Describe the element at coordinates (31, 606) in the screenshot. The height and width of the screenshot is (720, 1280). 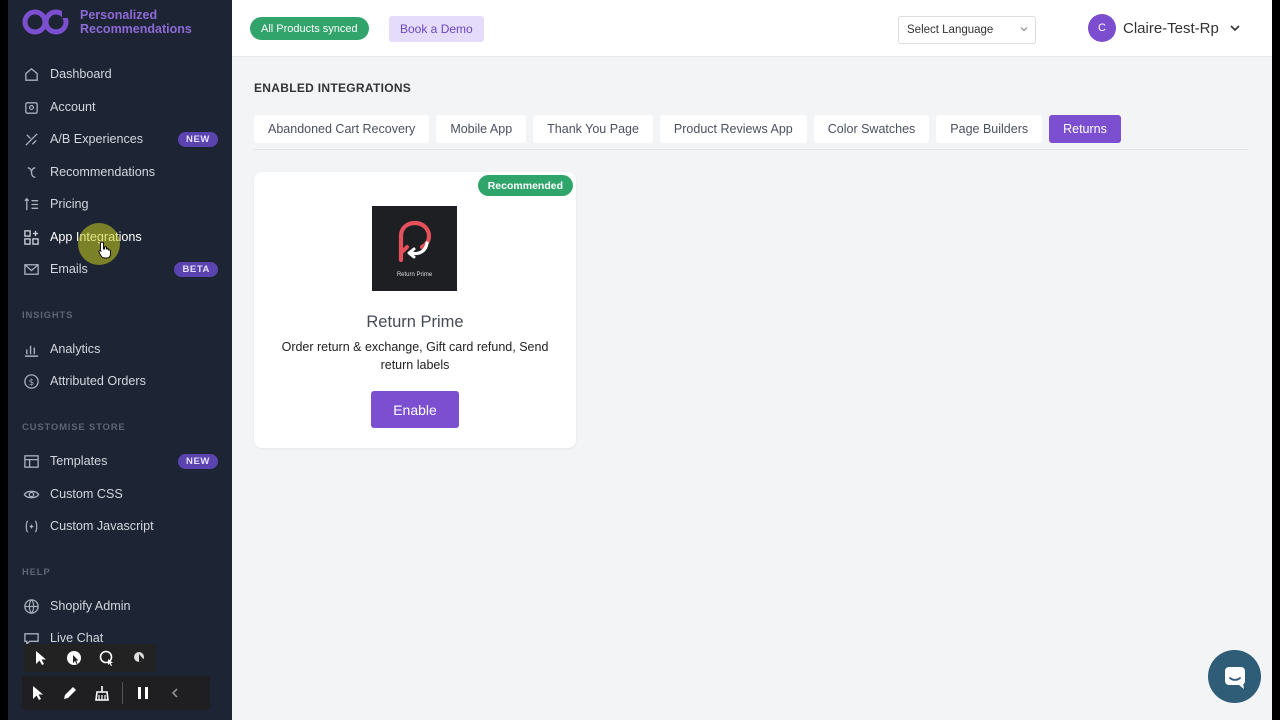
I see `globe-icon` at that location.